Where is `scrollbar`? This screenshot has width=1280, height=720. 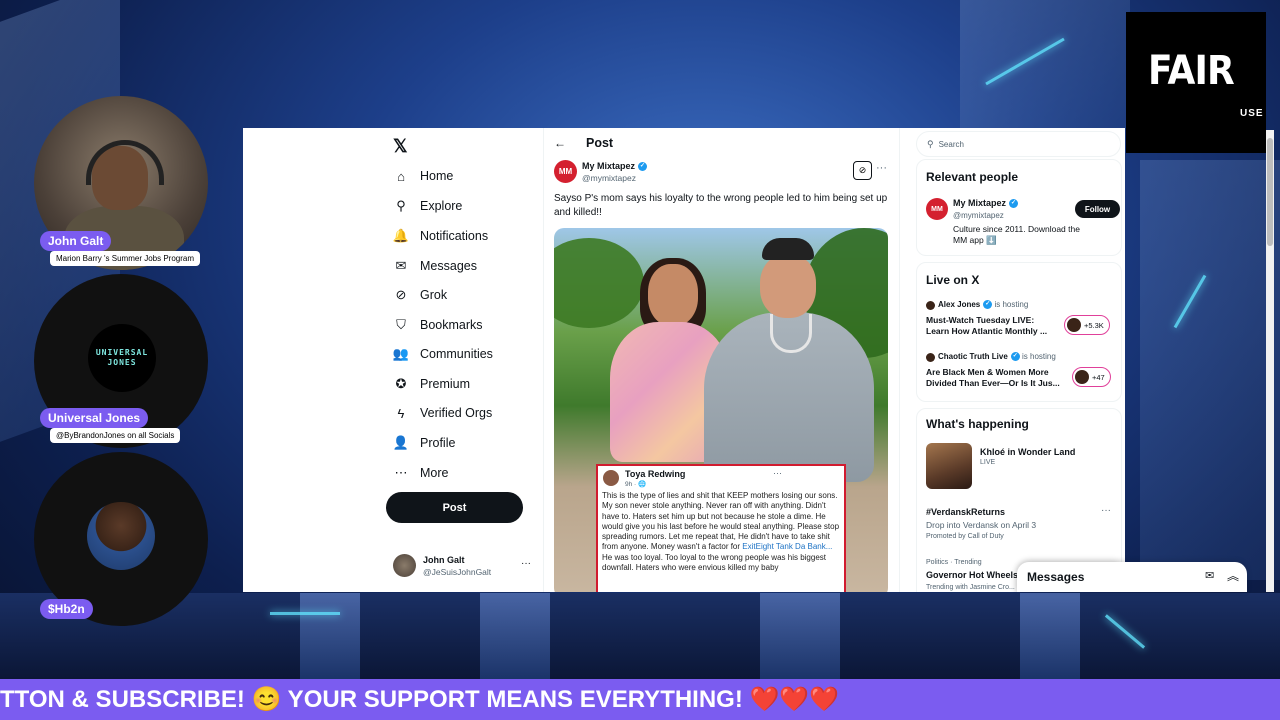 scrollbar is located at coordinates (1270, 361).